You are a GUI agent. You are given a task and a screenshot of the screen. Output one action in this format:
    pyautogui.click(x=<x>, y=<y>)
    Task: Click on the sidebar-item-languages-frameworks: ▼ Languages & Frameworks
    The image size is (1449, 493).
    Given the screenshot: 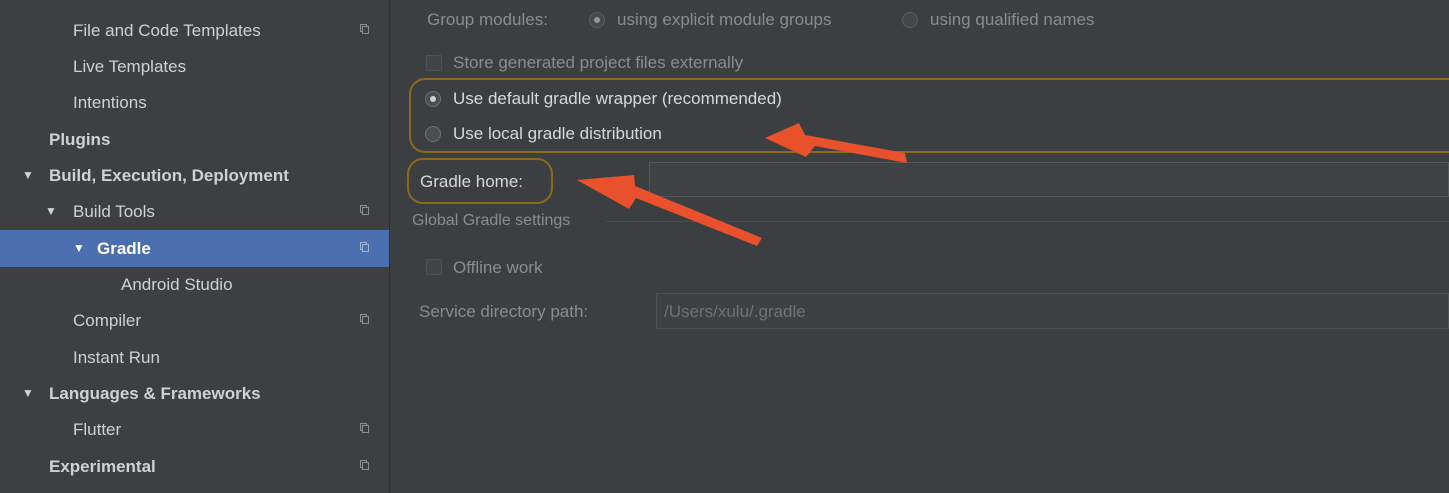 What is the action you would take?
    pyautogui.click(x=194, y=393)
    